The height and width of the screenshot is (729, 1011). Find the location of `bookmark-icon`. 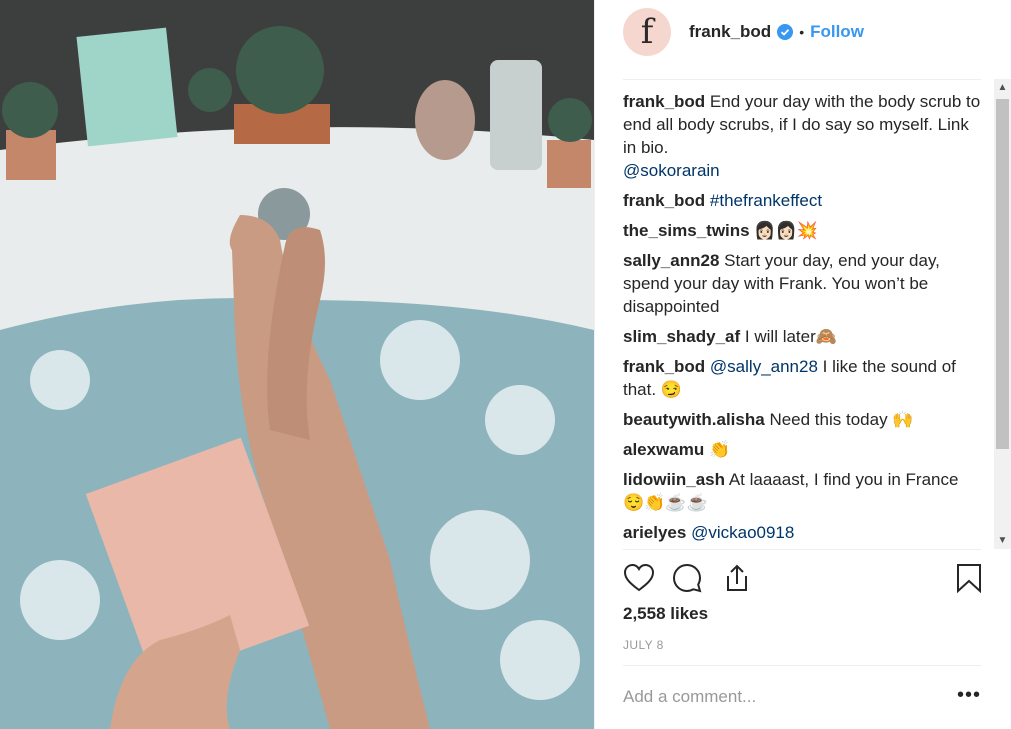

bookmark-icon is located at coordinates (969, 578).